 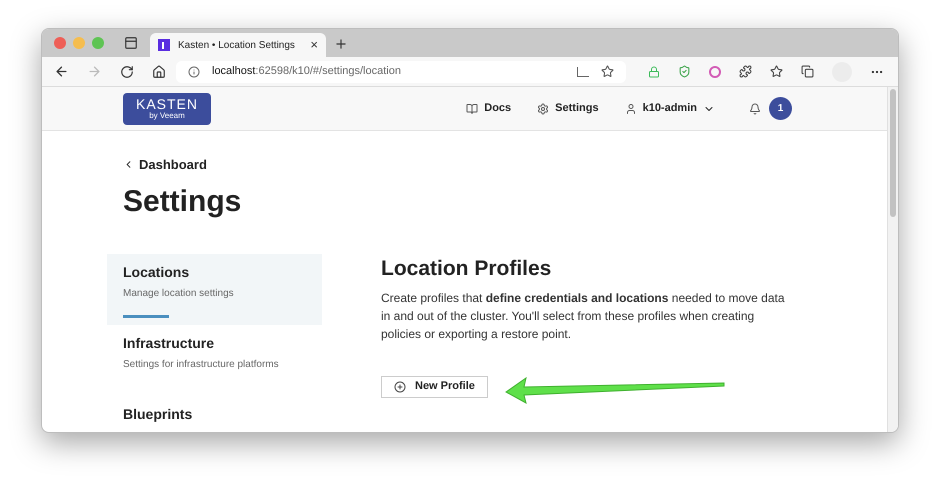 I want to click on address-bar: localhost:62598/k10/#/settings/location, so click(x=401, y=71).